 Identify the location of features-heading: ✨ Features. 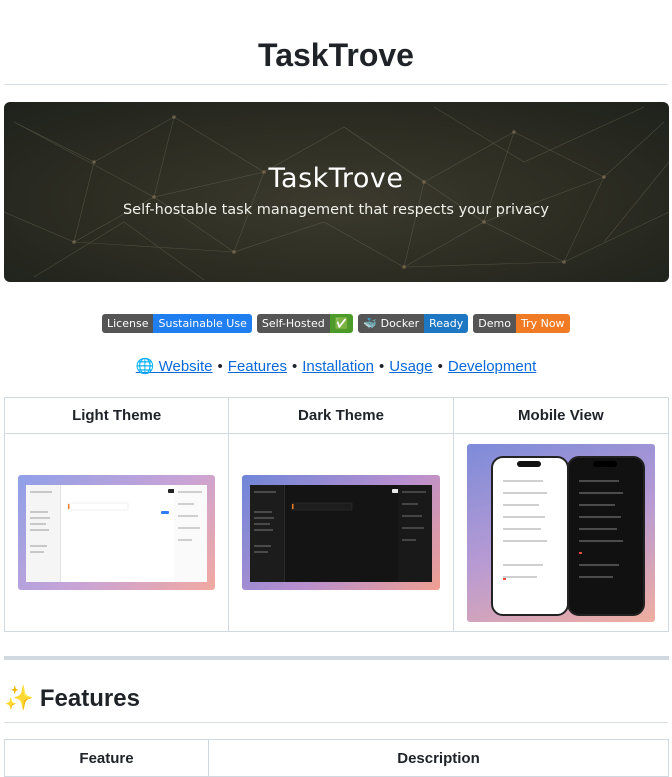
(72, 699).